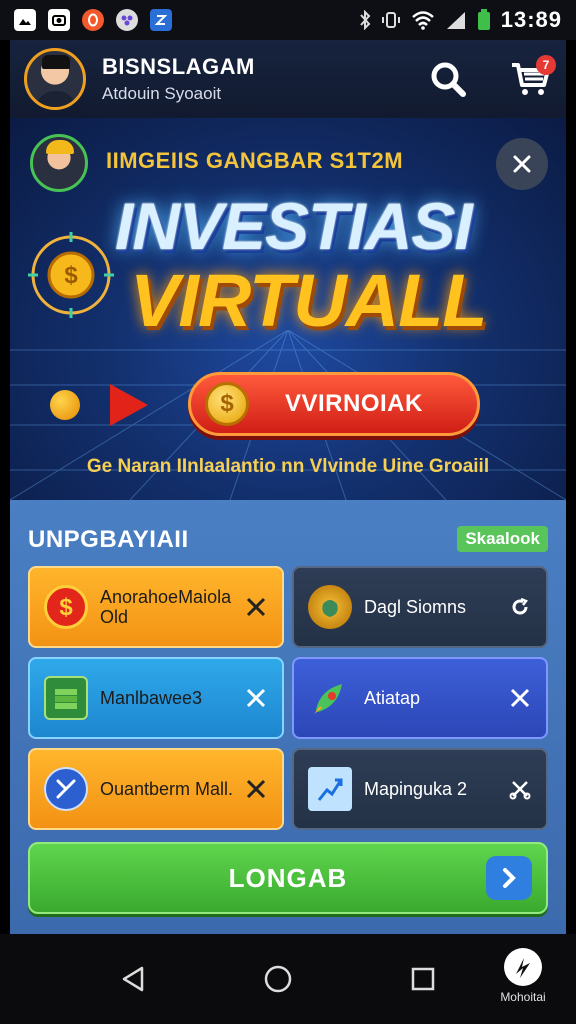  I want to click on search-button, so click(448, 79).